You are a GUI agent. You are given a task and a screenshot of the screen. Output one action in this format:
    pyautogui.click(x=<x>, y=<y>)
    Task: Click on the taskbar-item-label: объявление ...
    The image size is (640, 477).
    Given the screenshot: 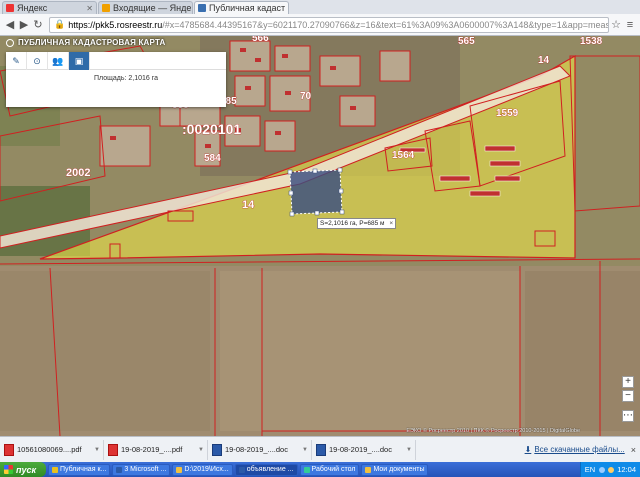 What is the action you would take?
    pyautogui.click(x=270, y=469)
    